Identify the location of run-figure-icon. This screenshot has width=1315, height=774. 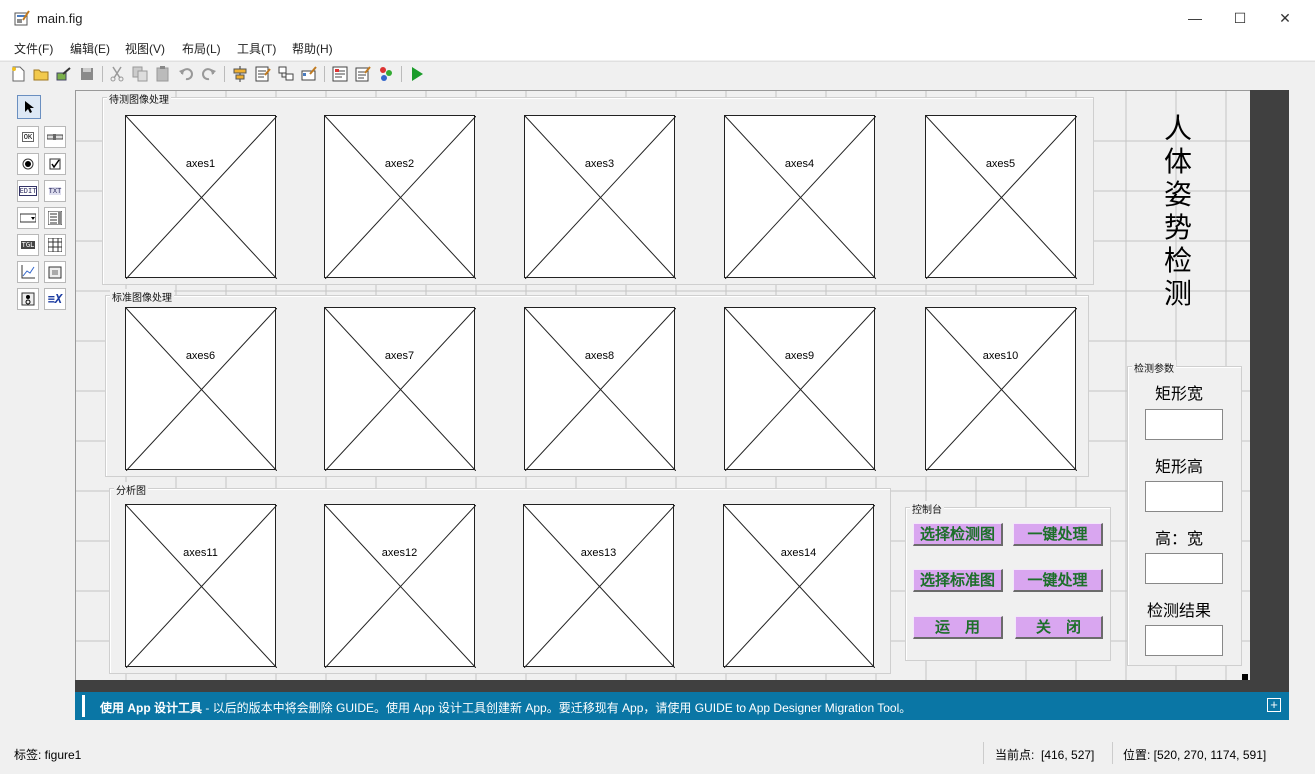
(417, 74).